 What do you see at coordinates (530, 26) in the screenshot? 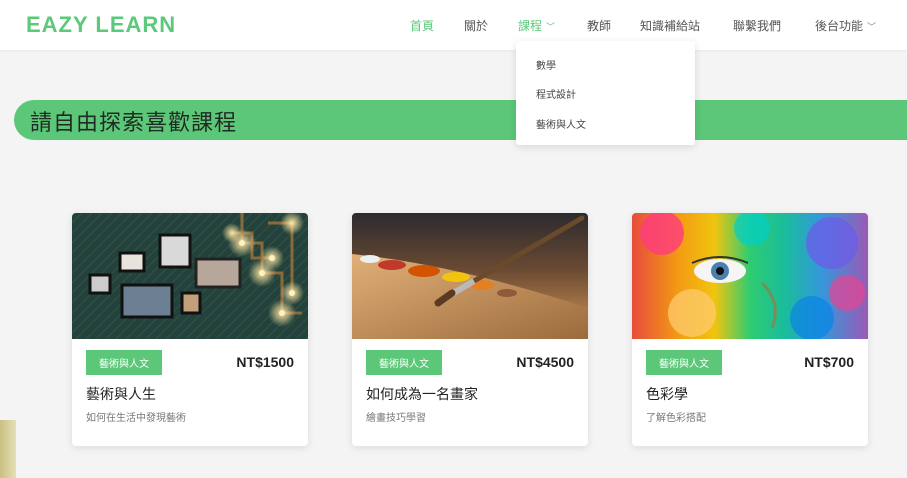
I see `nav-courses-label: 課程` at bounding box center [530, 26].